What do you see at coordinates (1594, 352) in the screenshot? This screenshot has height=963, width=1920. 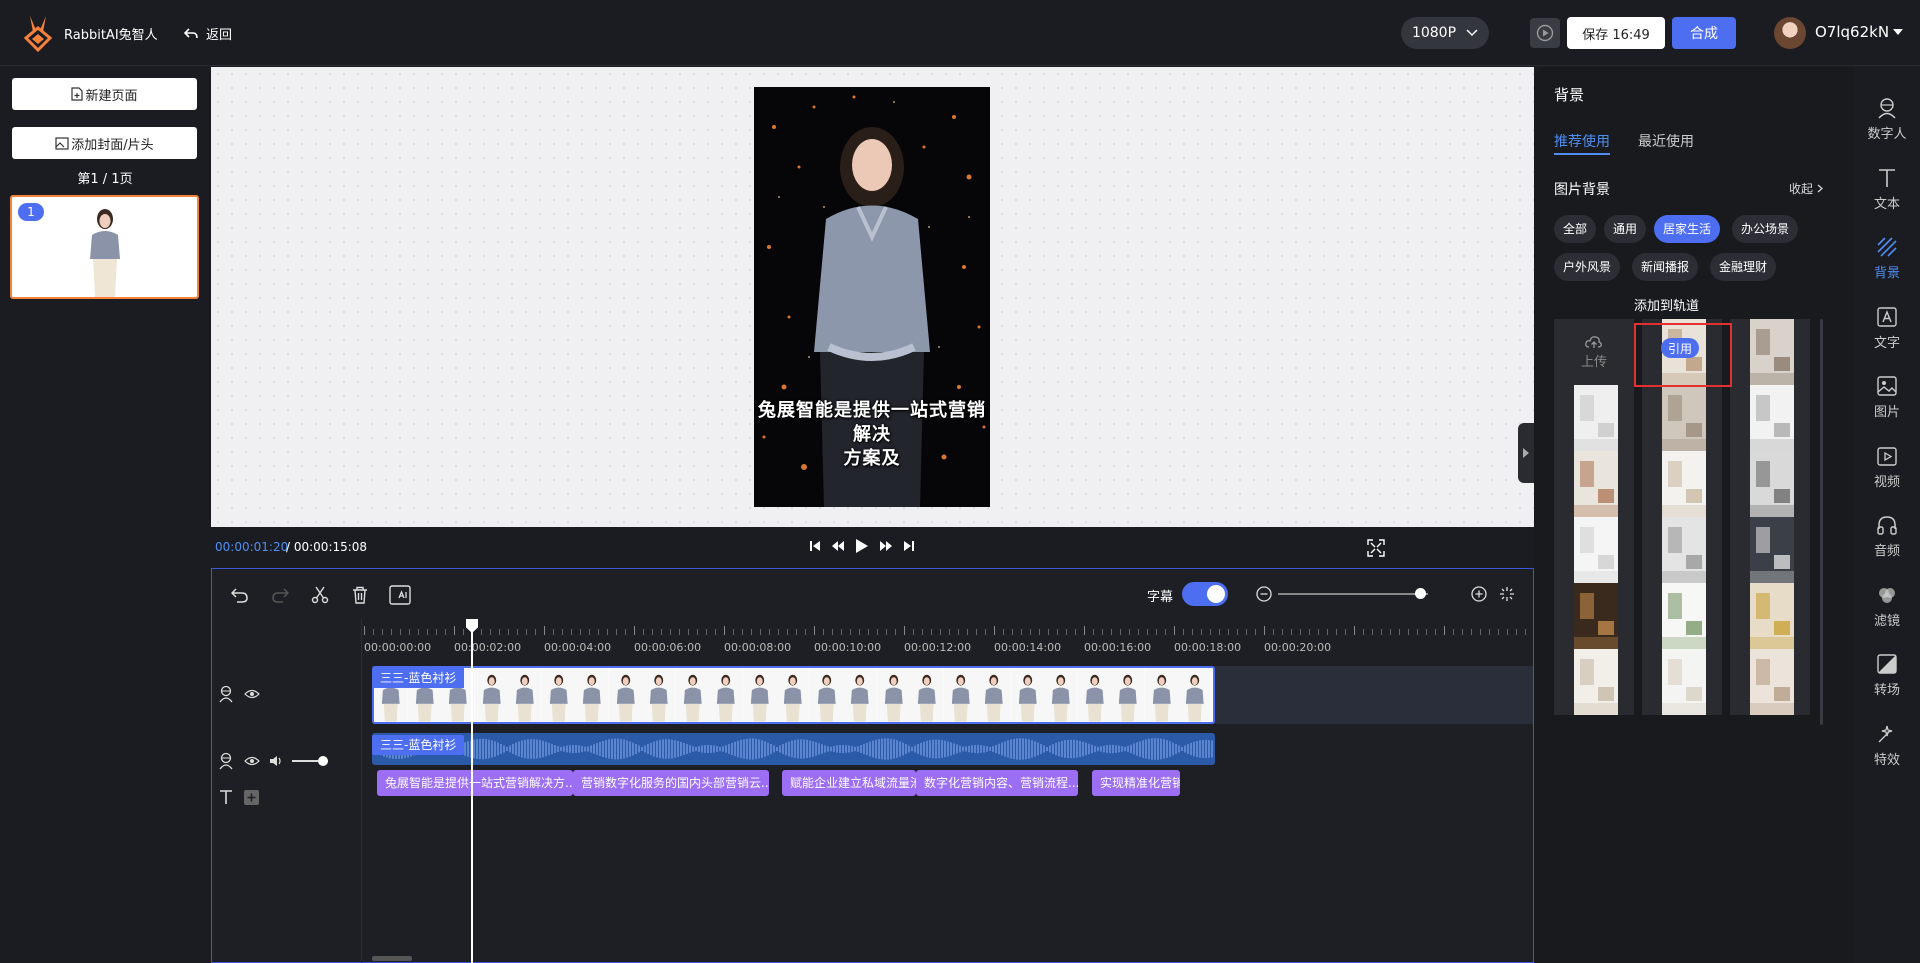 I see `upload-button: 上传` at bounding box center [1594, 352].